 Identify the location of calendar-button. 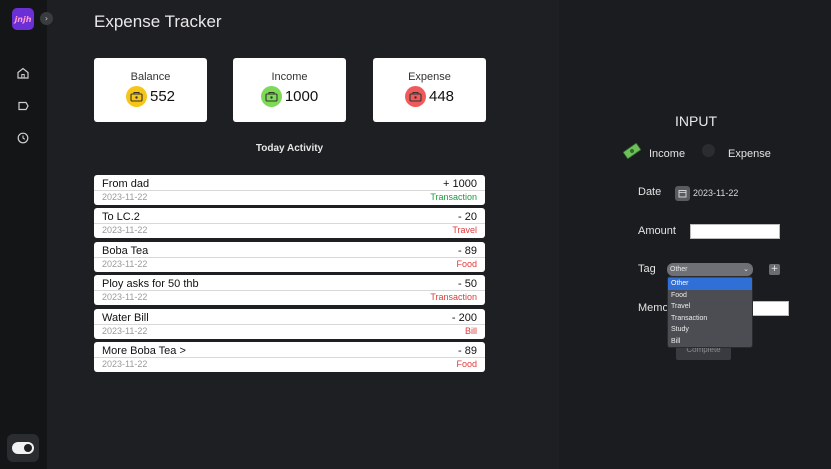
(682, 193).